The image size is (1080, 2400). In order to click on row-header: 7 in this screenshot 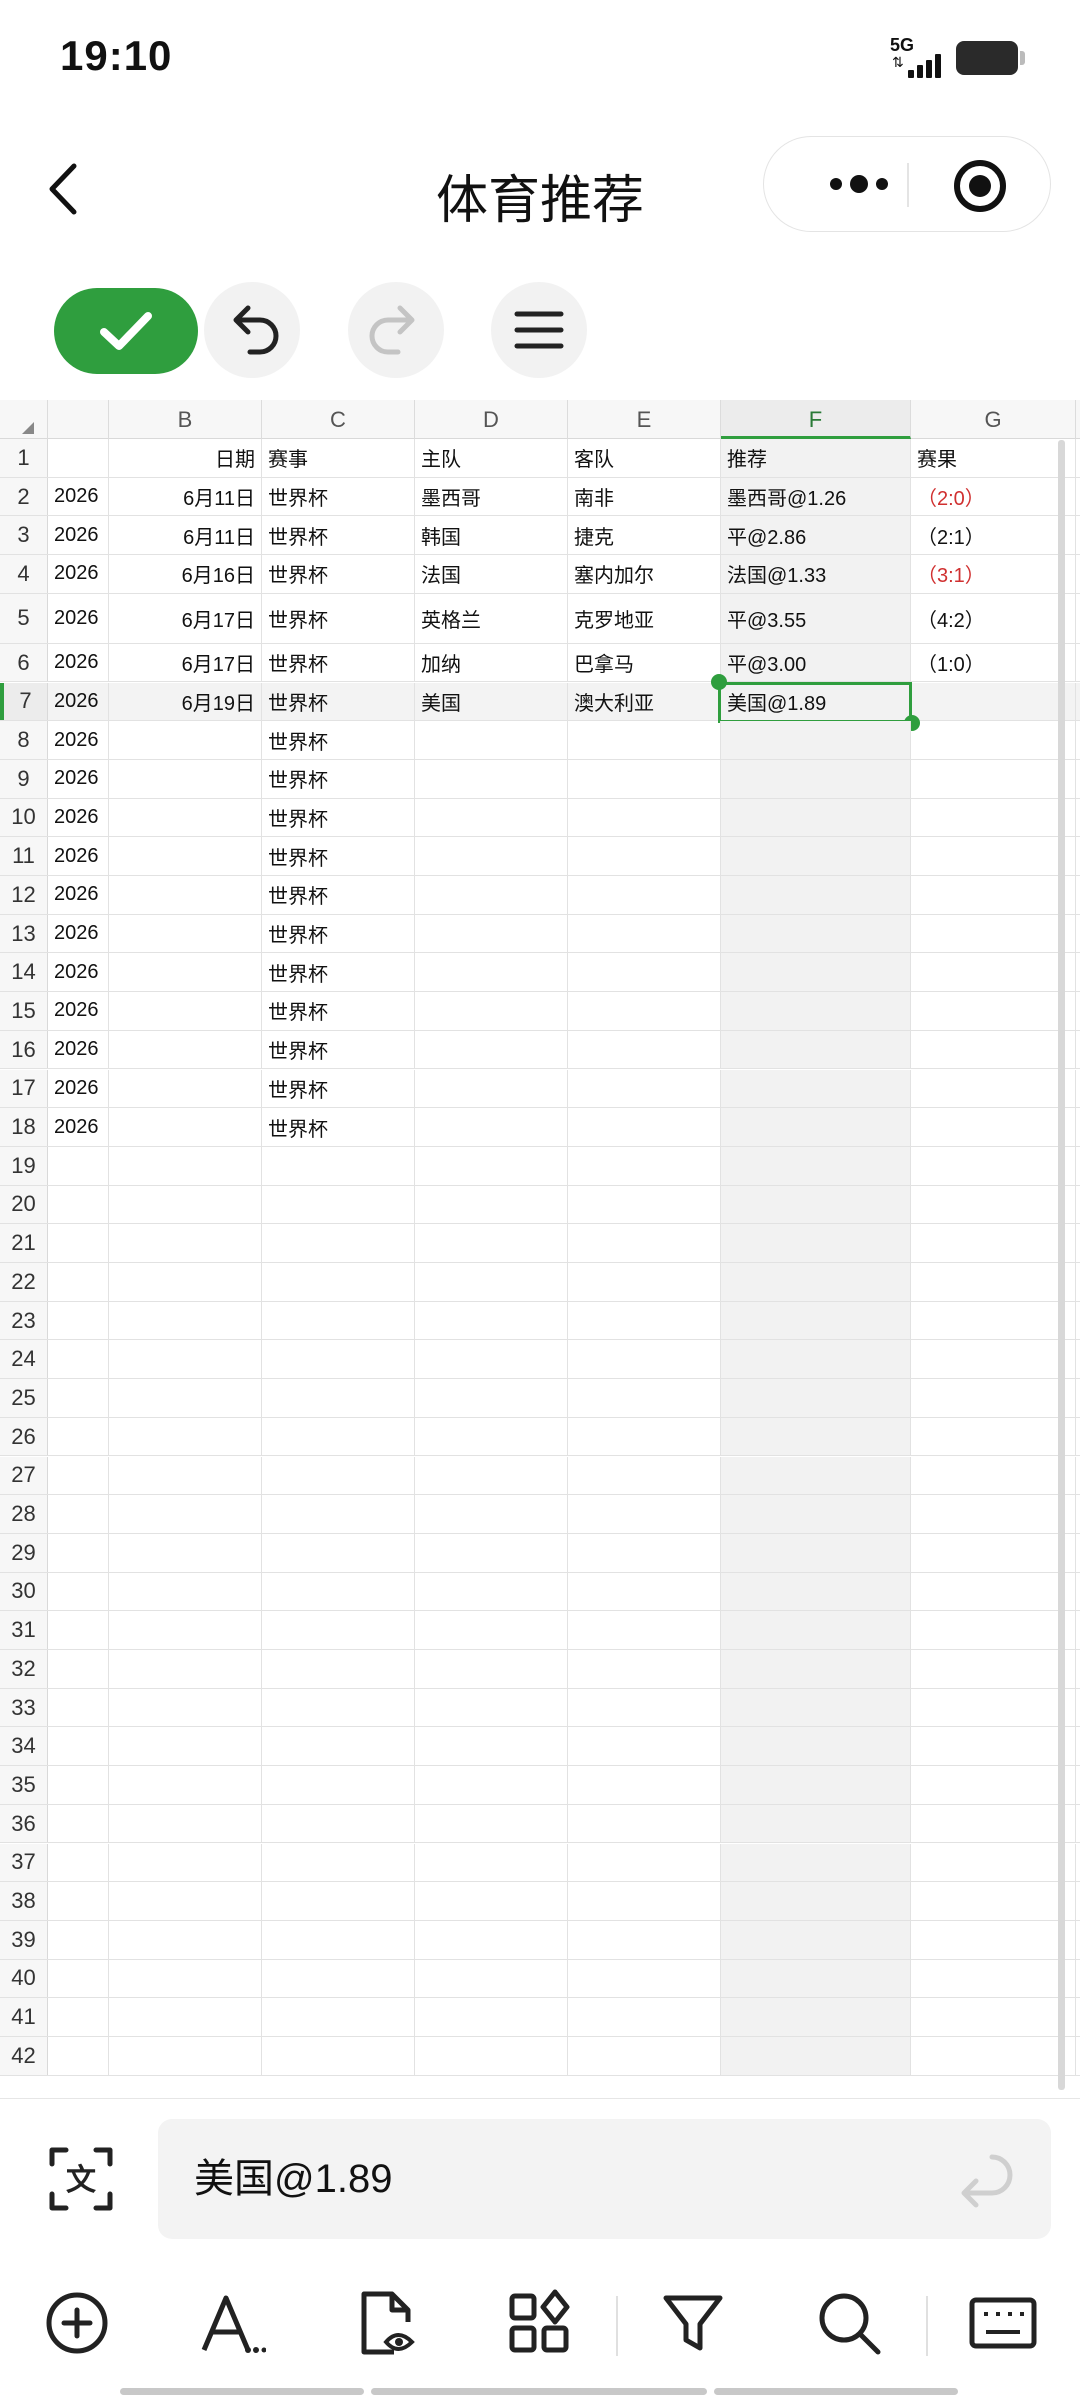, I will do `click(24, 701)`.